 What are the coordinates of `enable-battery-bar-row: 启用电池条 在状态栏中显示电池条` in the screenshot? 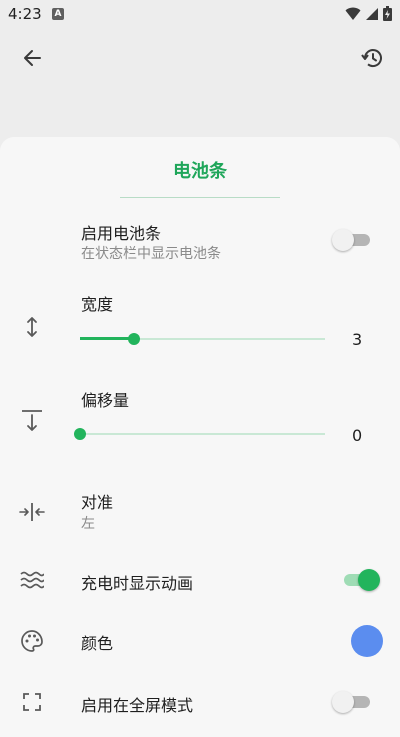 It's located at (200, 241).